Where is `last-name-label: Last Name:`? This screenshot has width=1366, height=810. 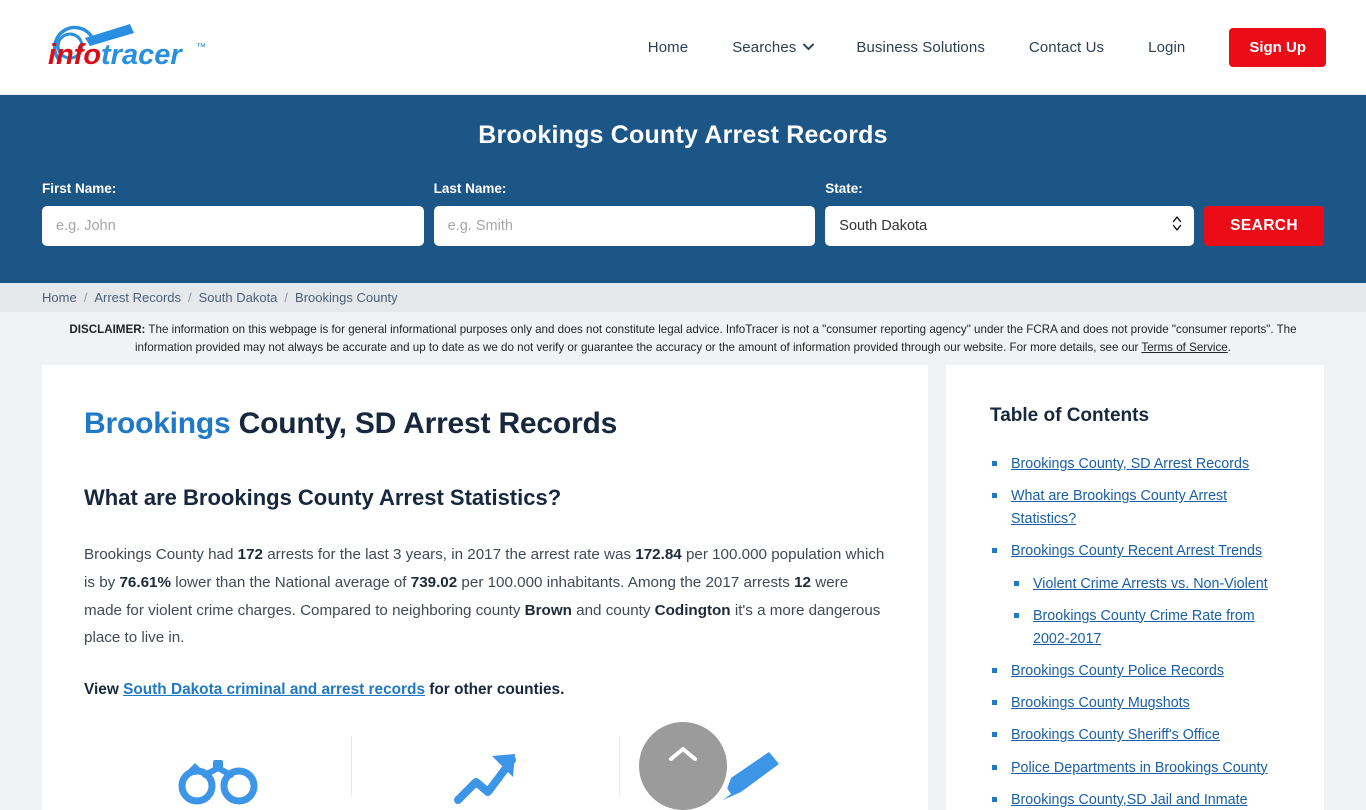
last-name-label: Last Name: is located at coordinates (470, 188).